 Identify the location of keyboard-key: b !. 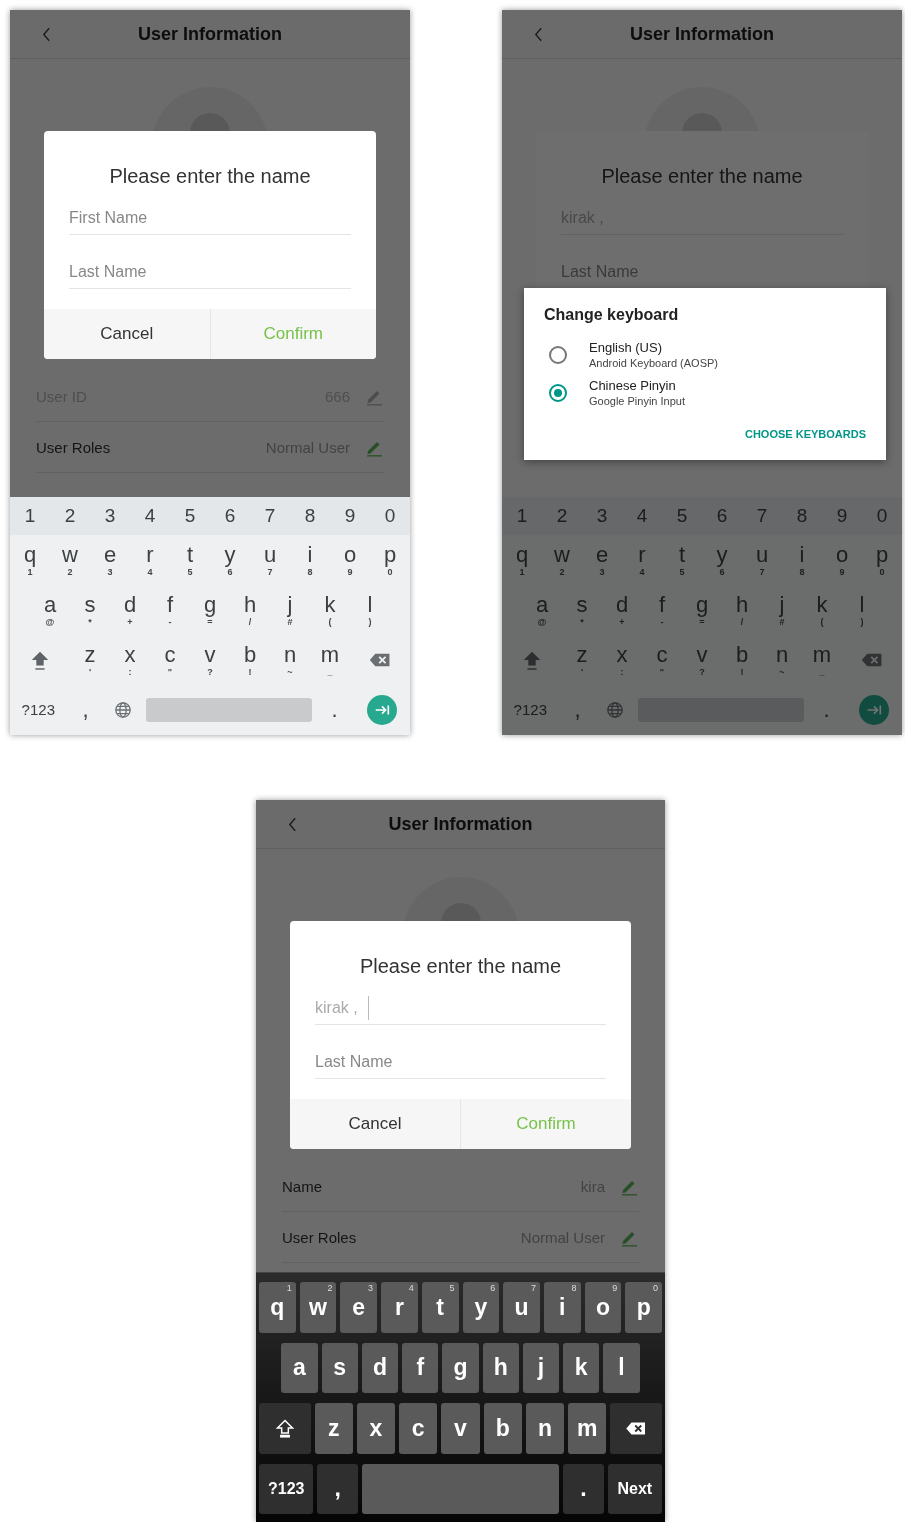
(250, 660).